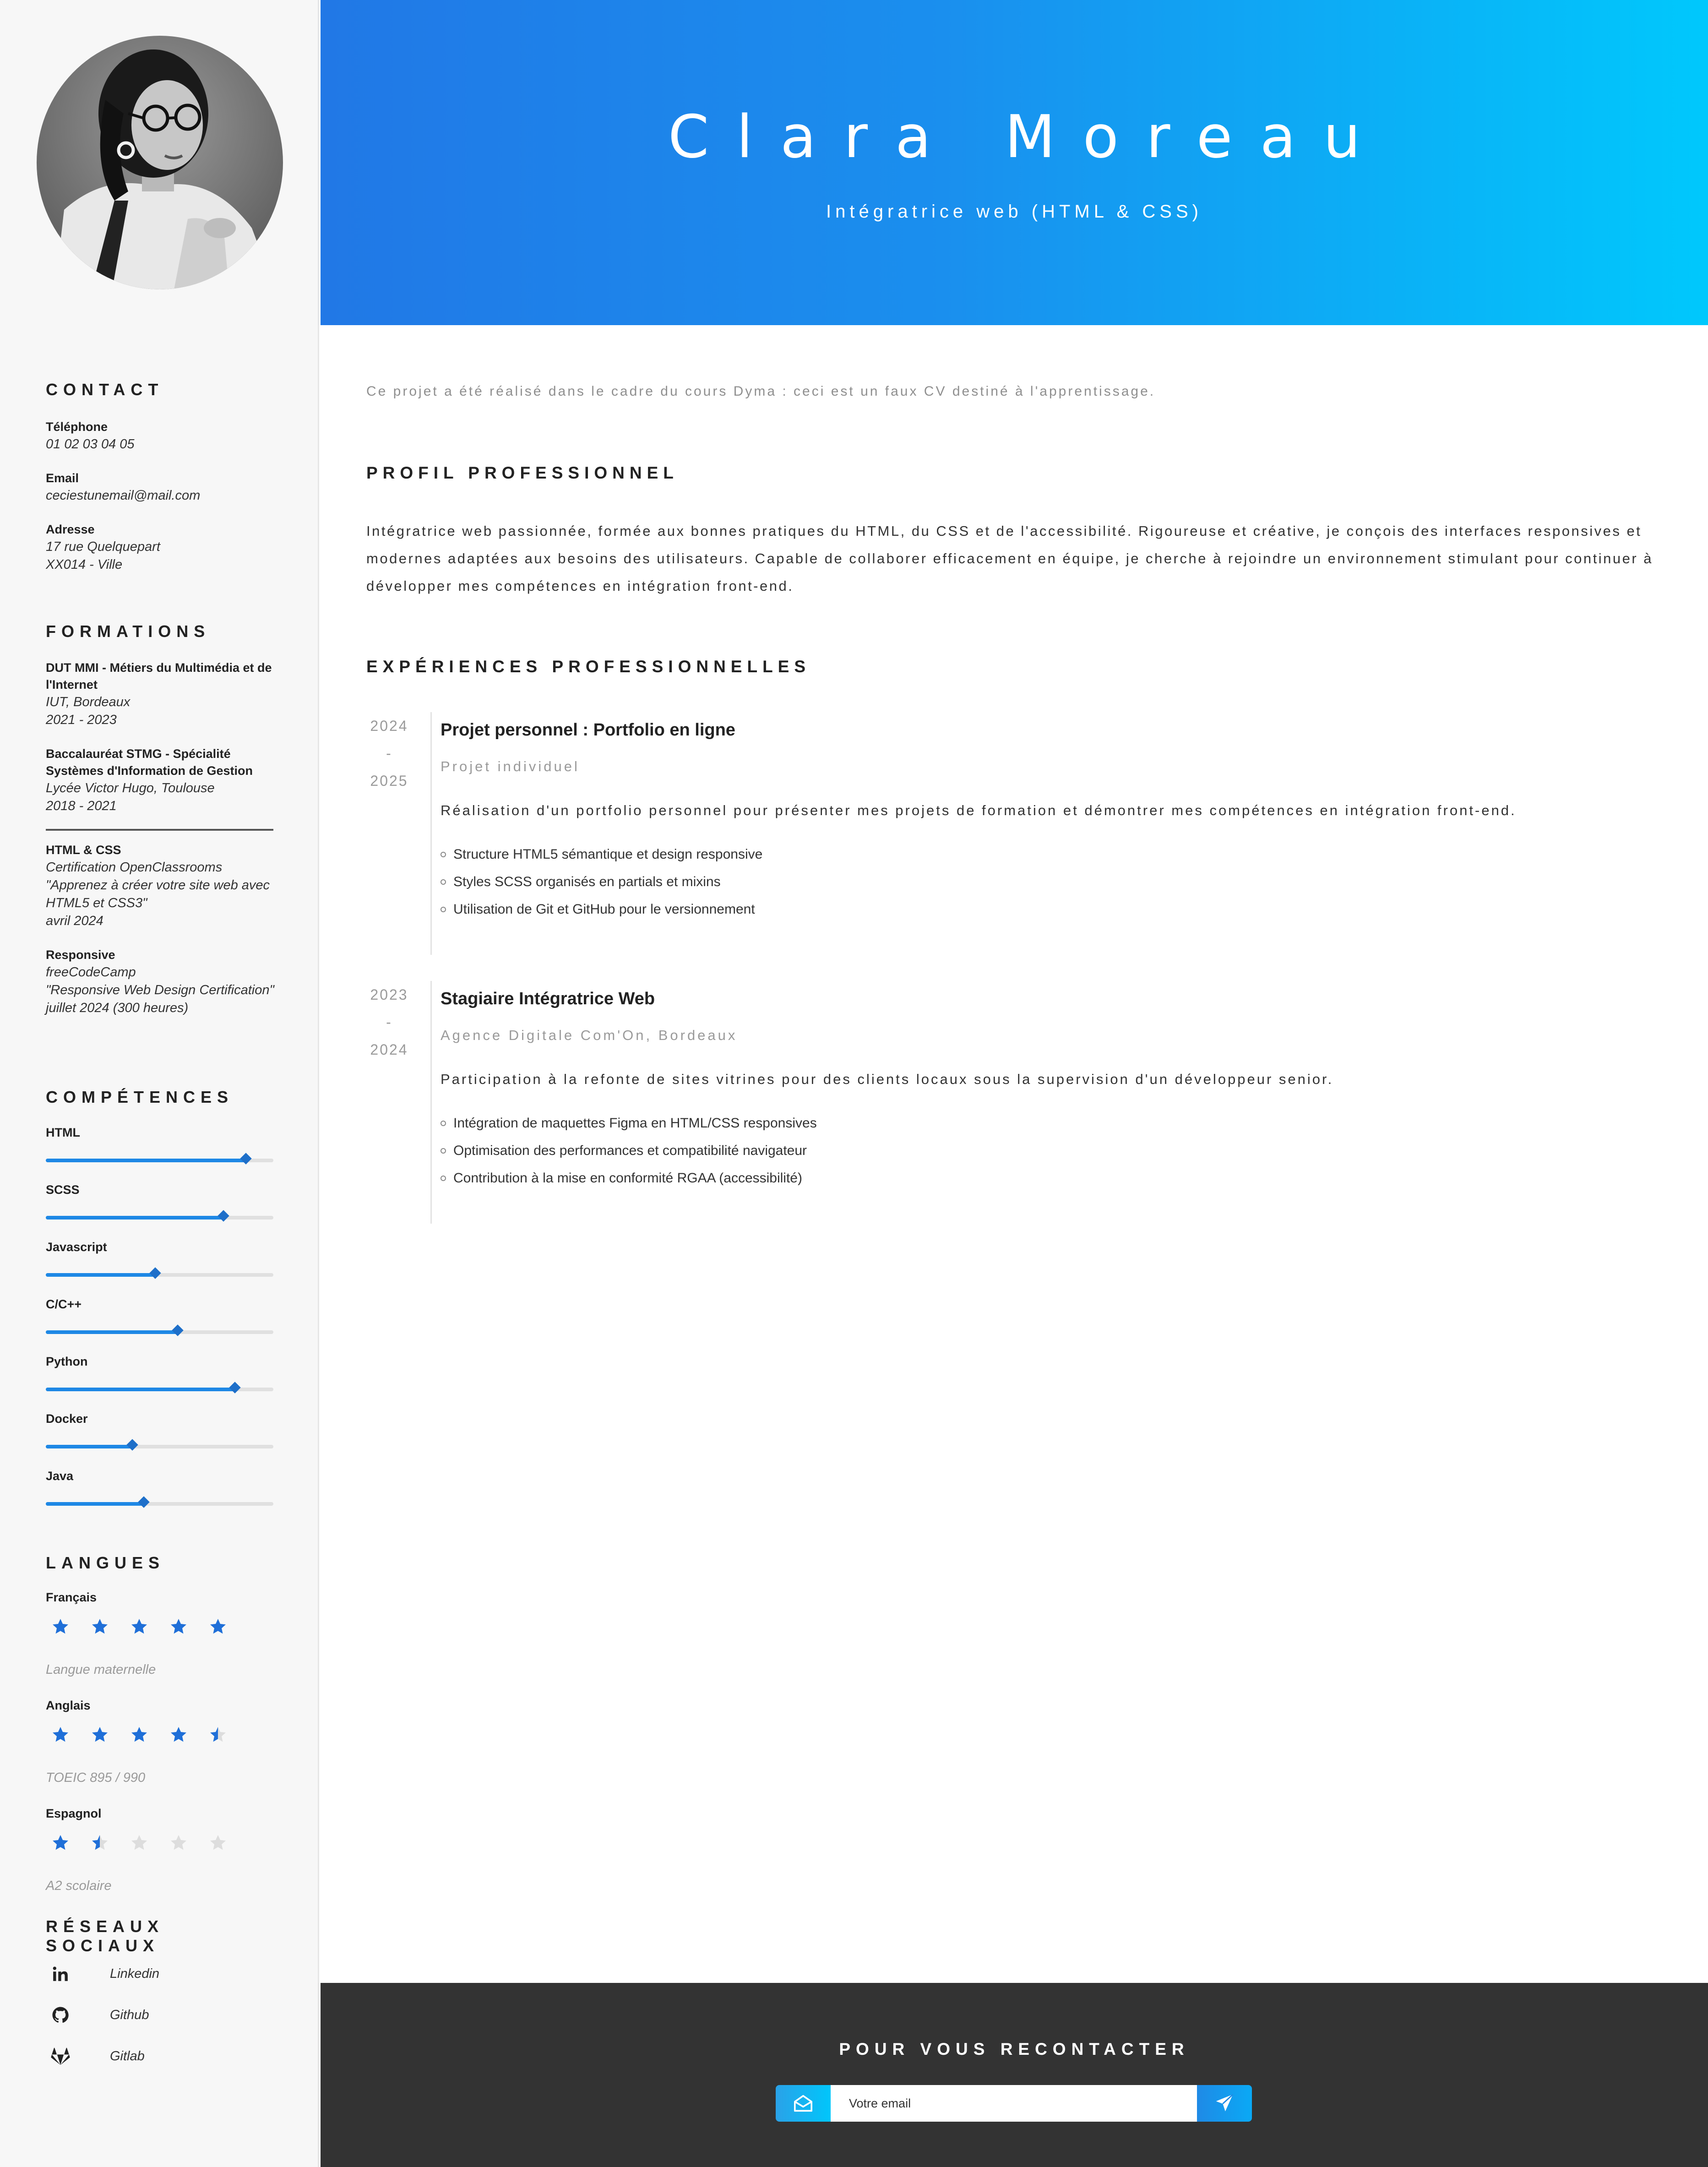 This screenshot has height=2167, width=1708. What do you see at coordinates (803, 2103) in the screenshot?
I see `envelope-icon` at bounding box center [803, 2103].